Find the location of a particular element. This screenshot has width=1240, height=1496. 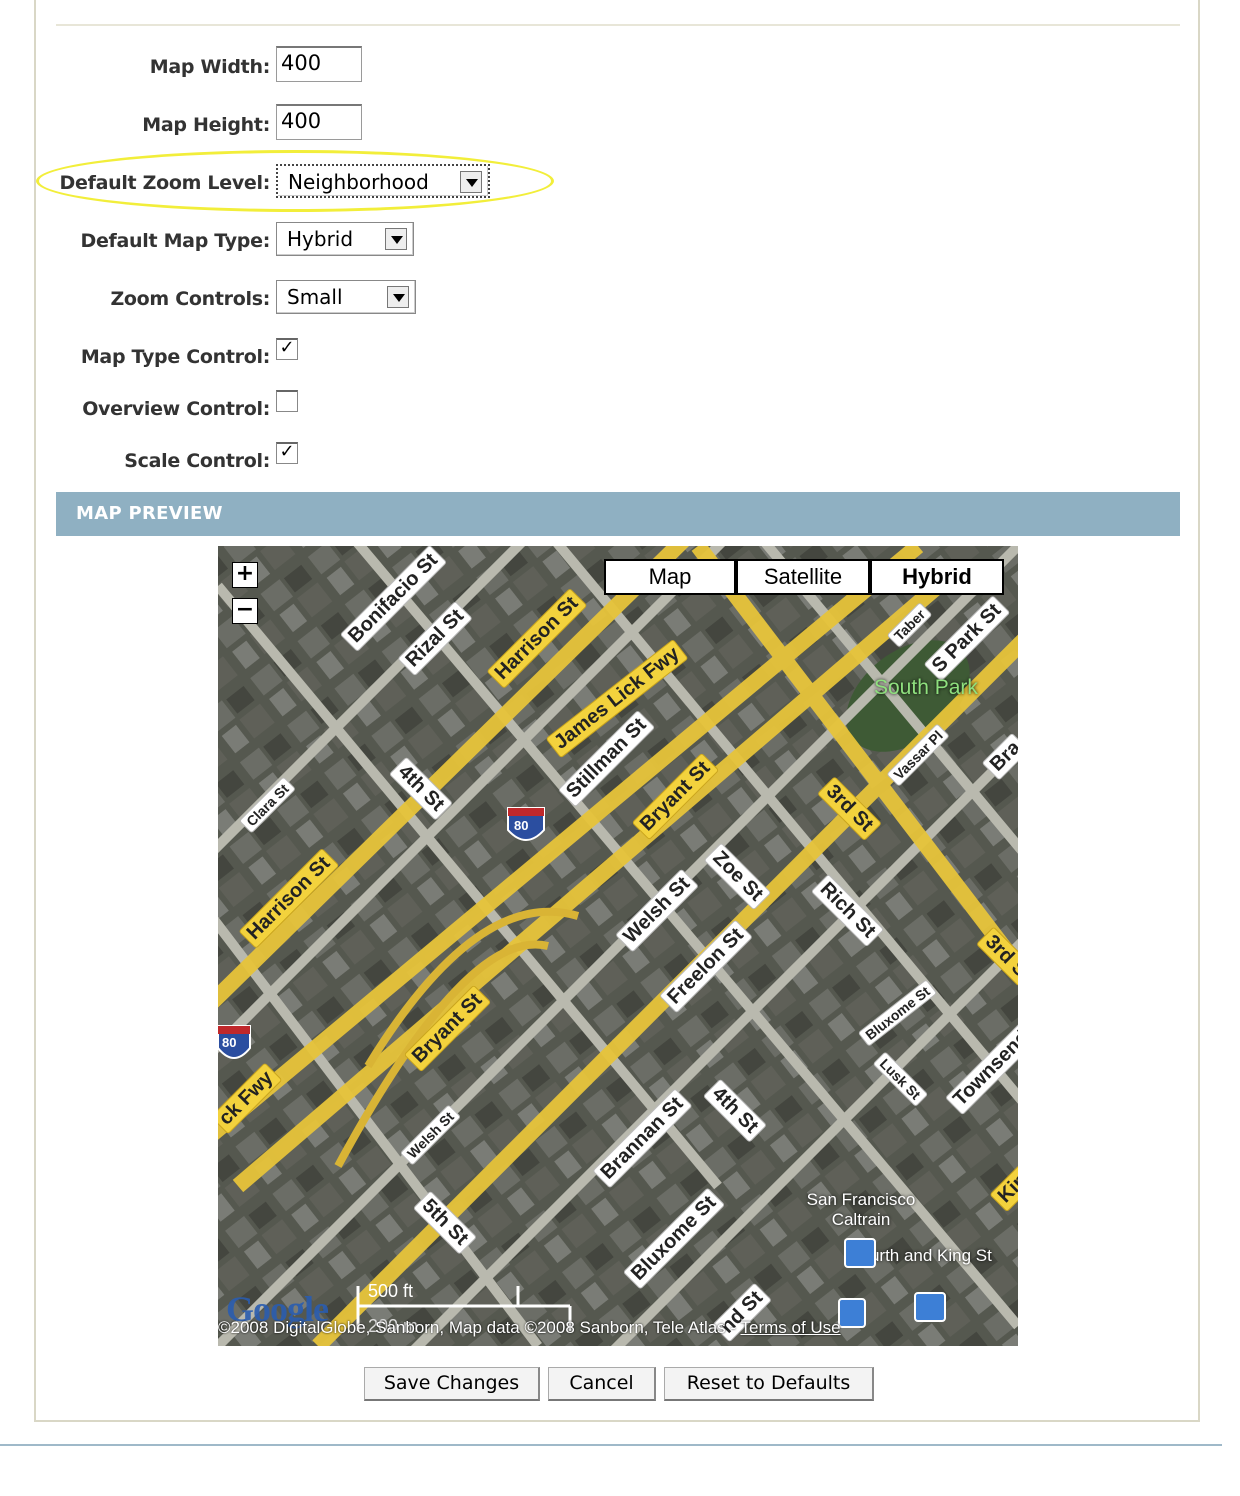

cancel-button: Cancel is located at coordinates (602, 1384).